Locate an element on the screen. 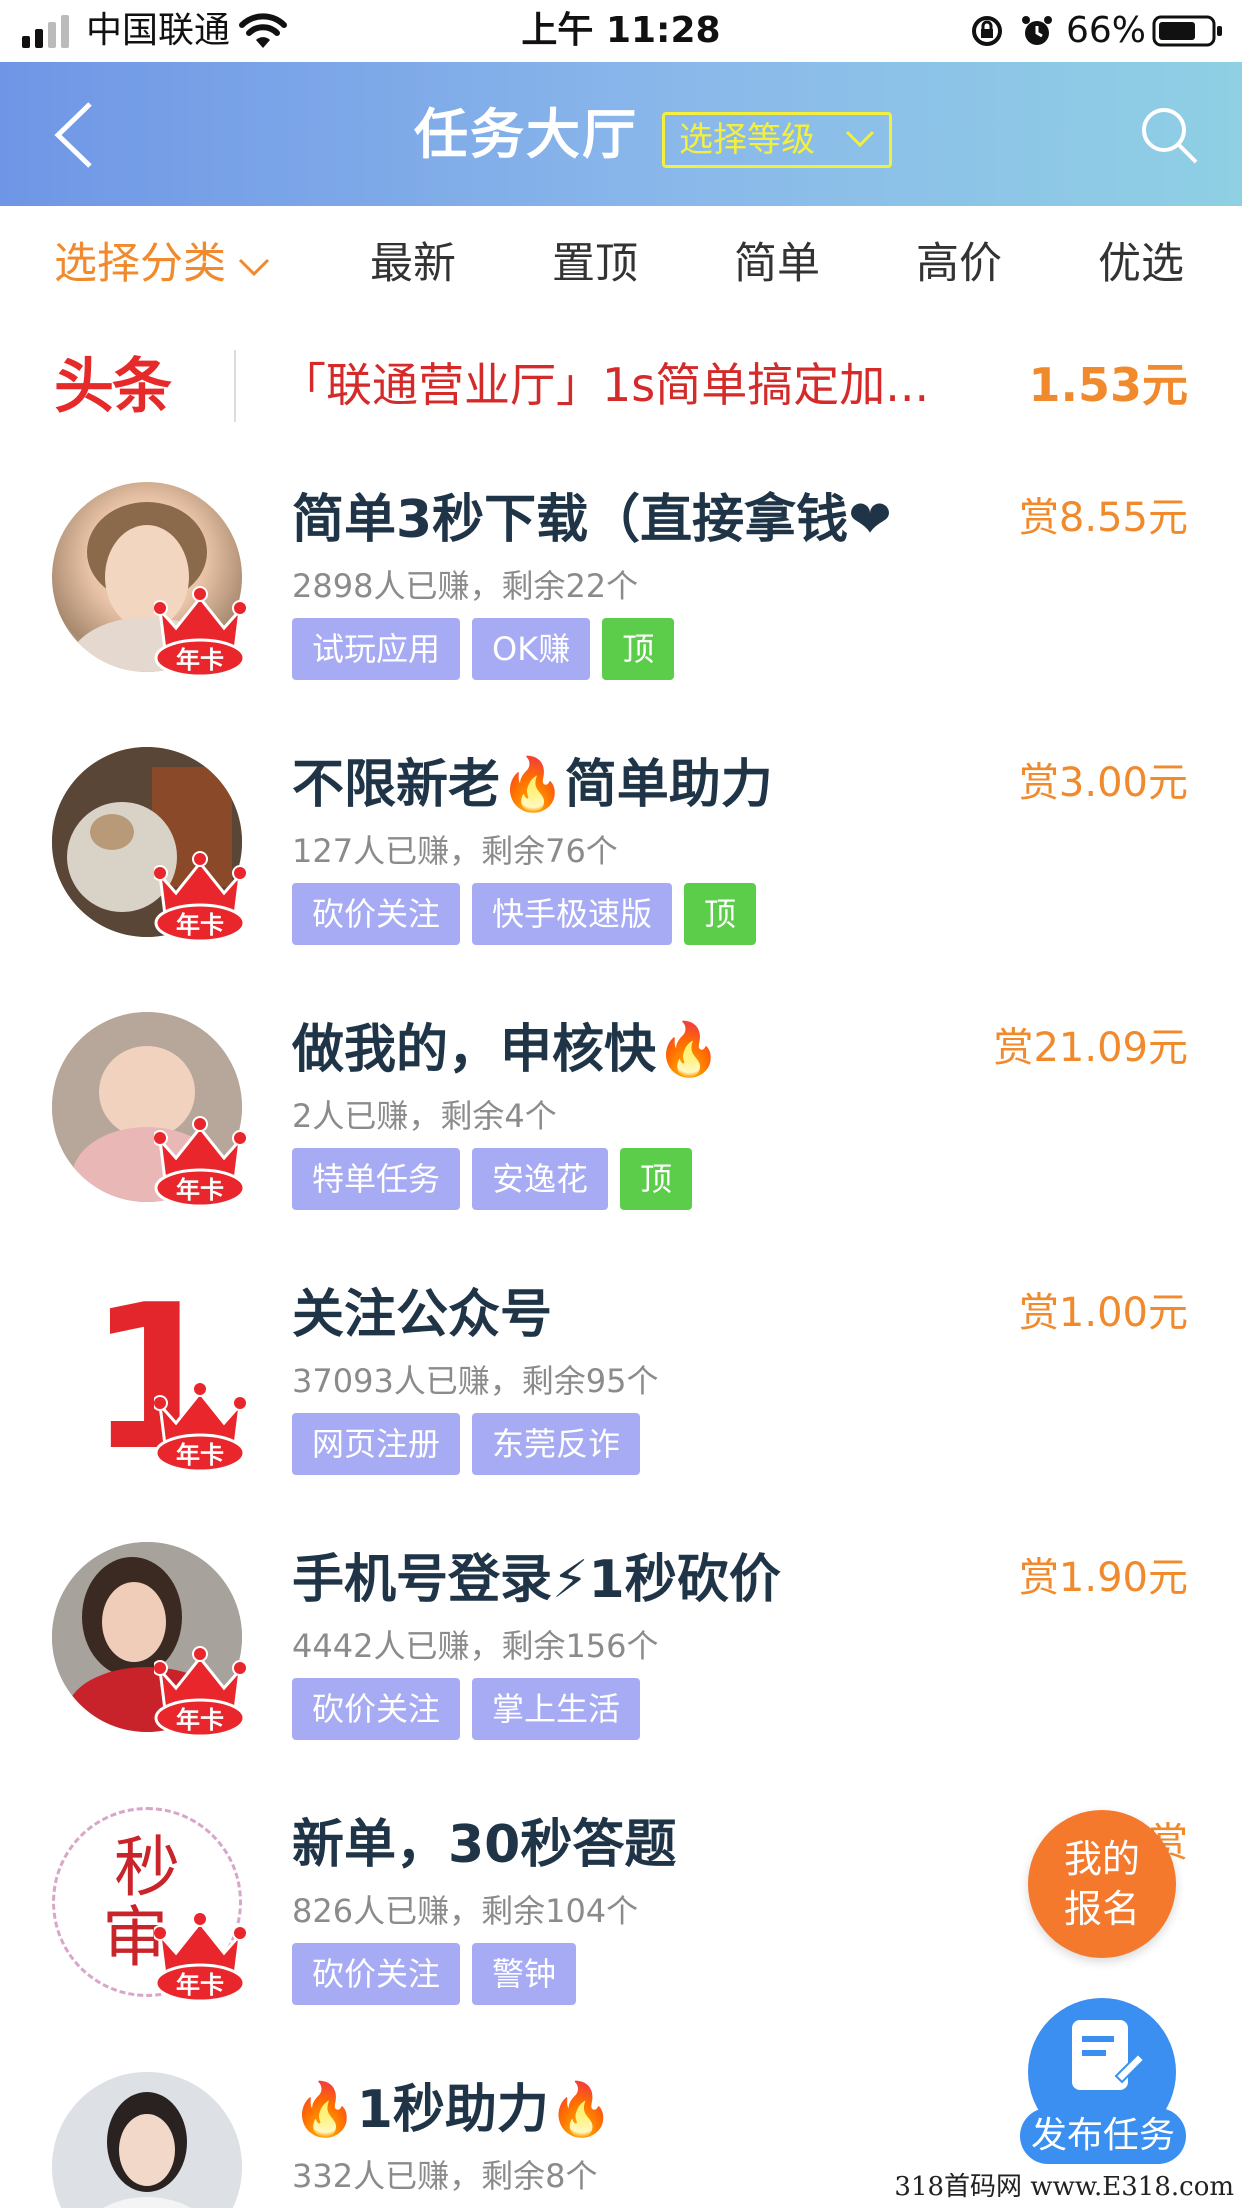 The width and height of the screenshot is (1242, 2208). tag-list: 网页注册 东莞反诈 is located at coordinates (466, 1444).